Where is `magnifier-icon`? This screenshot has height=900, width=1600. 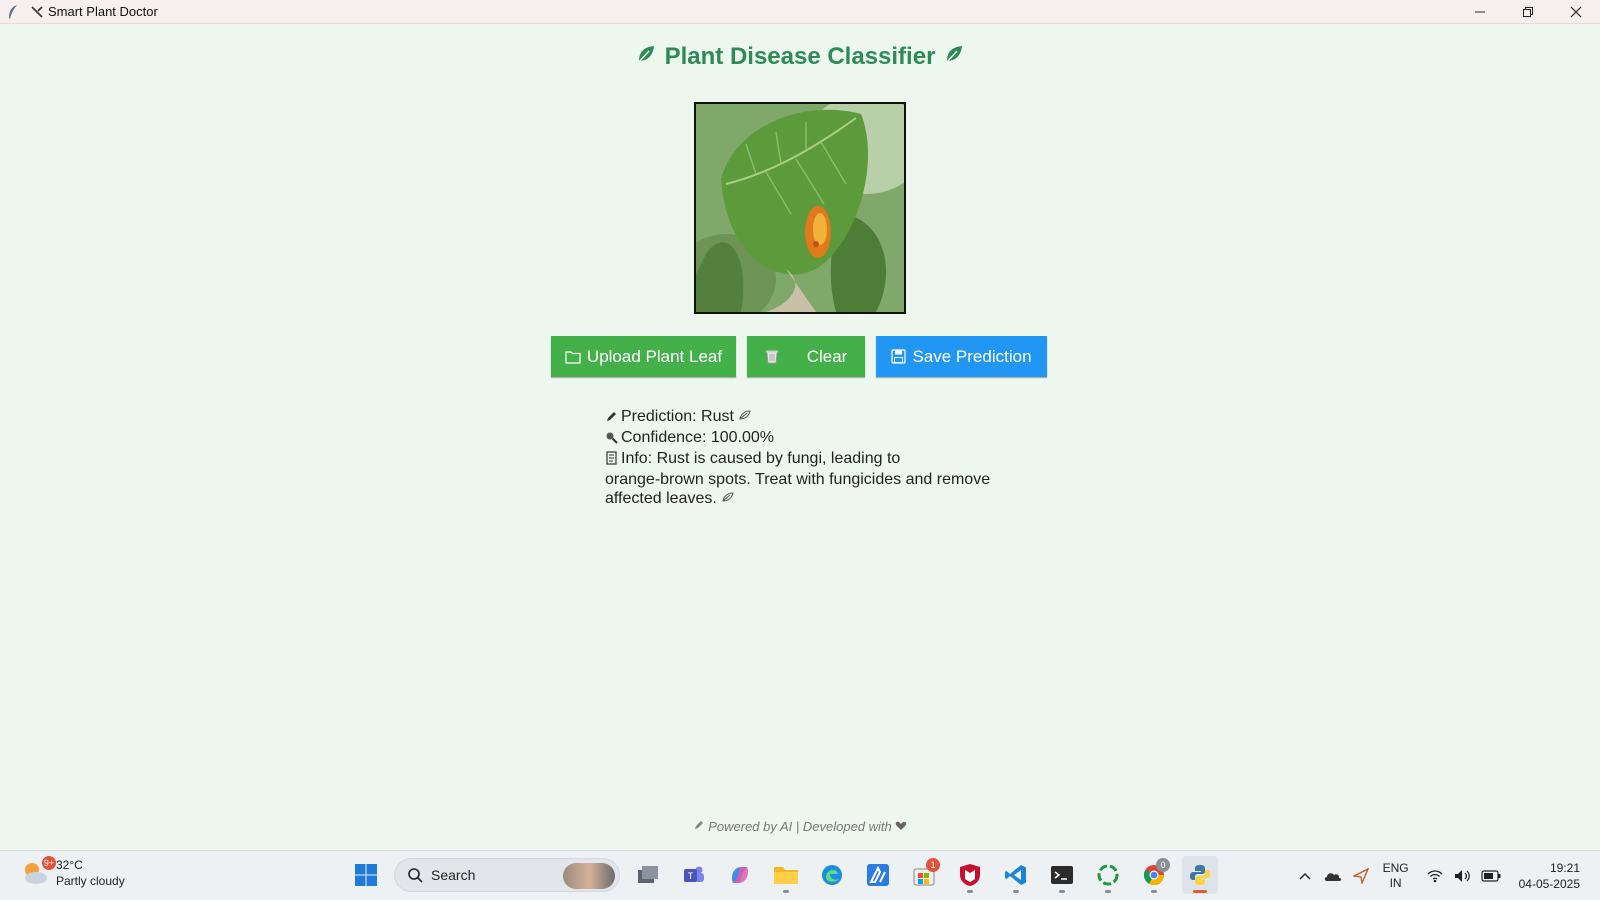 magnifier-icon is located at coordinates (613, 439).